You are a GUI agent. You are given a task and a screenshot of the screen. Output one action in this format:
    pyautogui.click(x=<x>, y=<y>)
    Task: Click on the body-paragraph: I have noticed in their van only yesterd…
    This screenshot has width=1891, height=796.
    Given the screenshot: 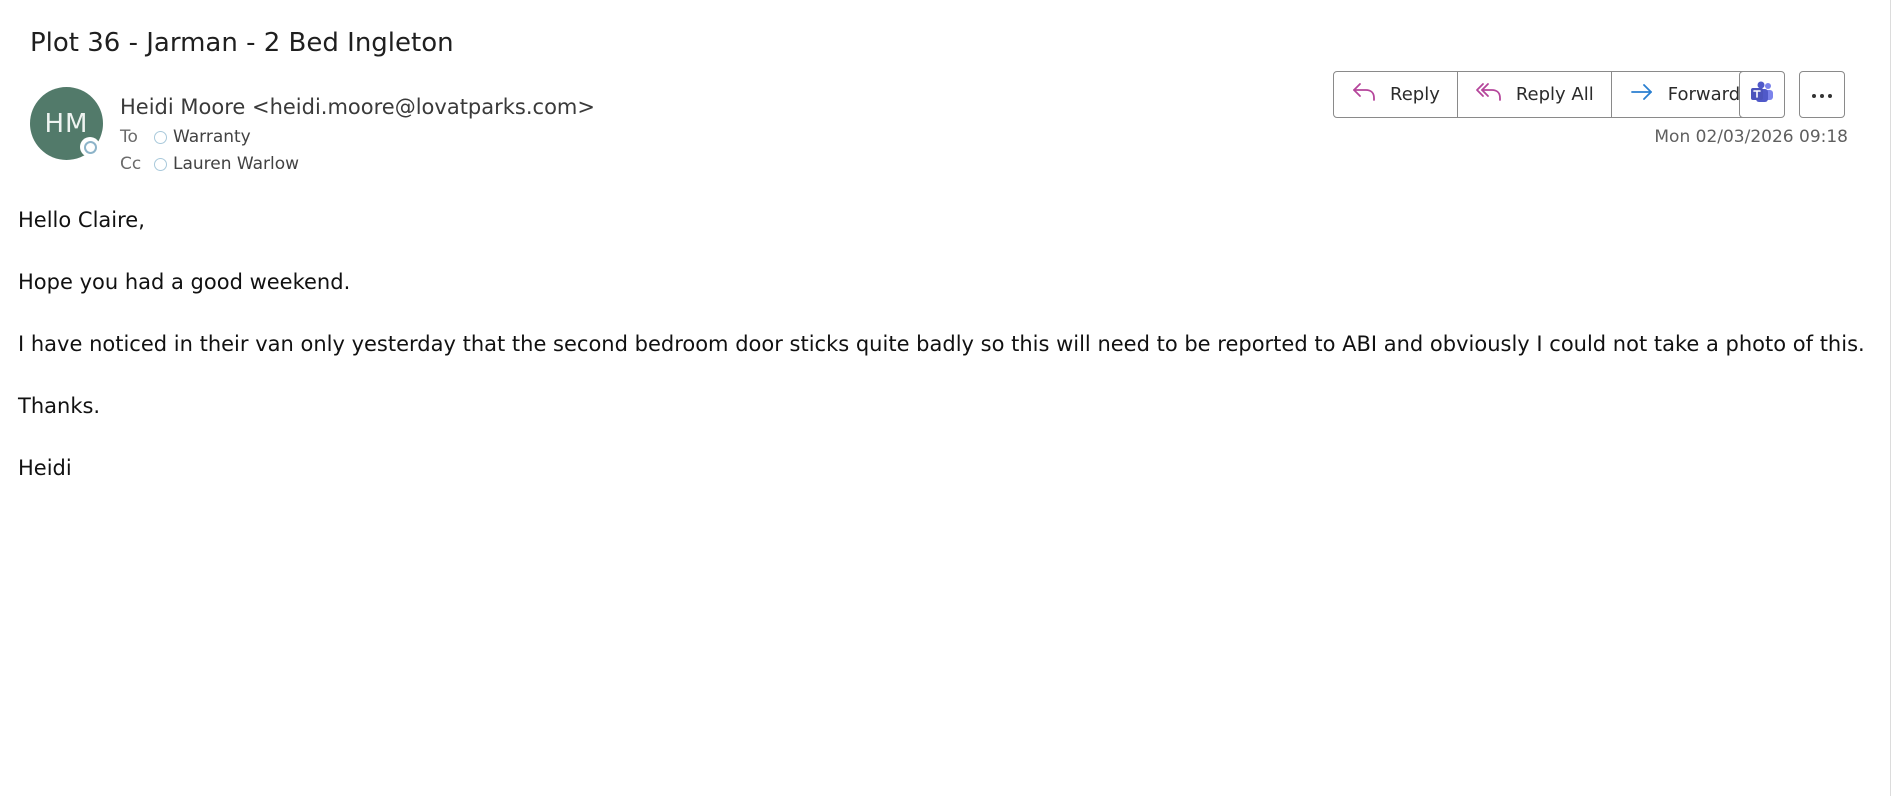 What is the action you would take?
    pyautogui.click(x=941, y=344)
    